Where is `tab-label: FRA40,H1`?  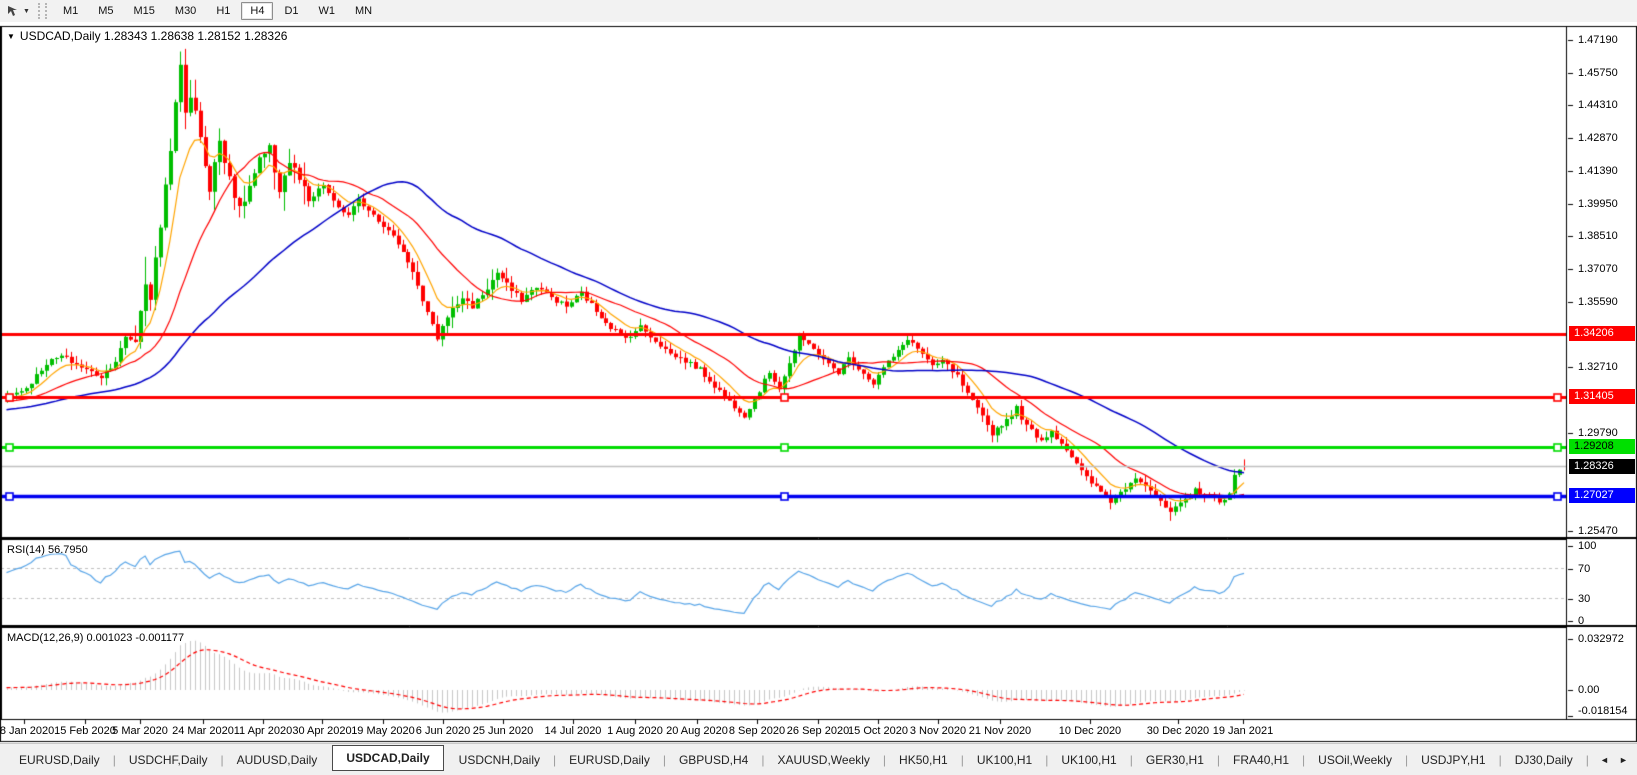
tab-label: FRA40,H1 is located at coordinates (1261, 759).